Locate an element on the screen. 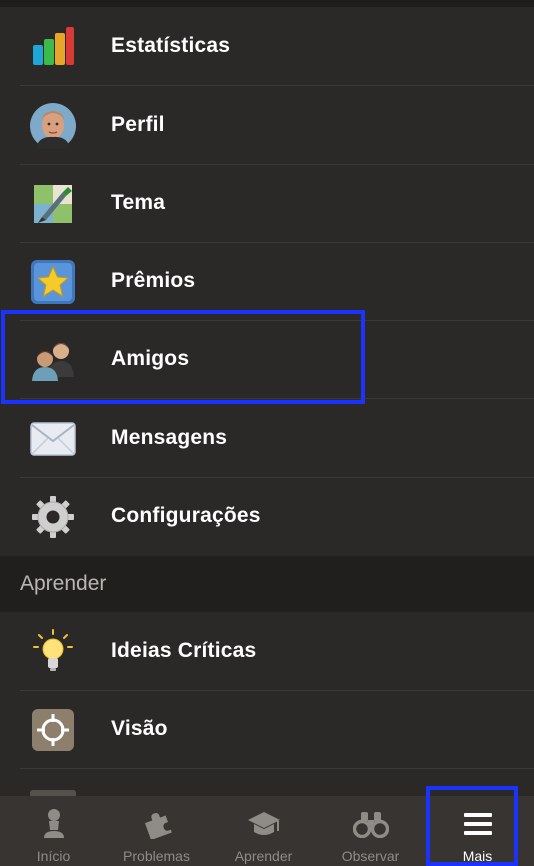 The width and height of the screenshot is (534, 866). menu-item-theme: Tema is located at coordinates (267, 203).